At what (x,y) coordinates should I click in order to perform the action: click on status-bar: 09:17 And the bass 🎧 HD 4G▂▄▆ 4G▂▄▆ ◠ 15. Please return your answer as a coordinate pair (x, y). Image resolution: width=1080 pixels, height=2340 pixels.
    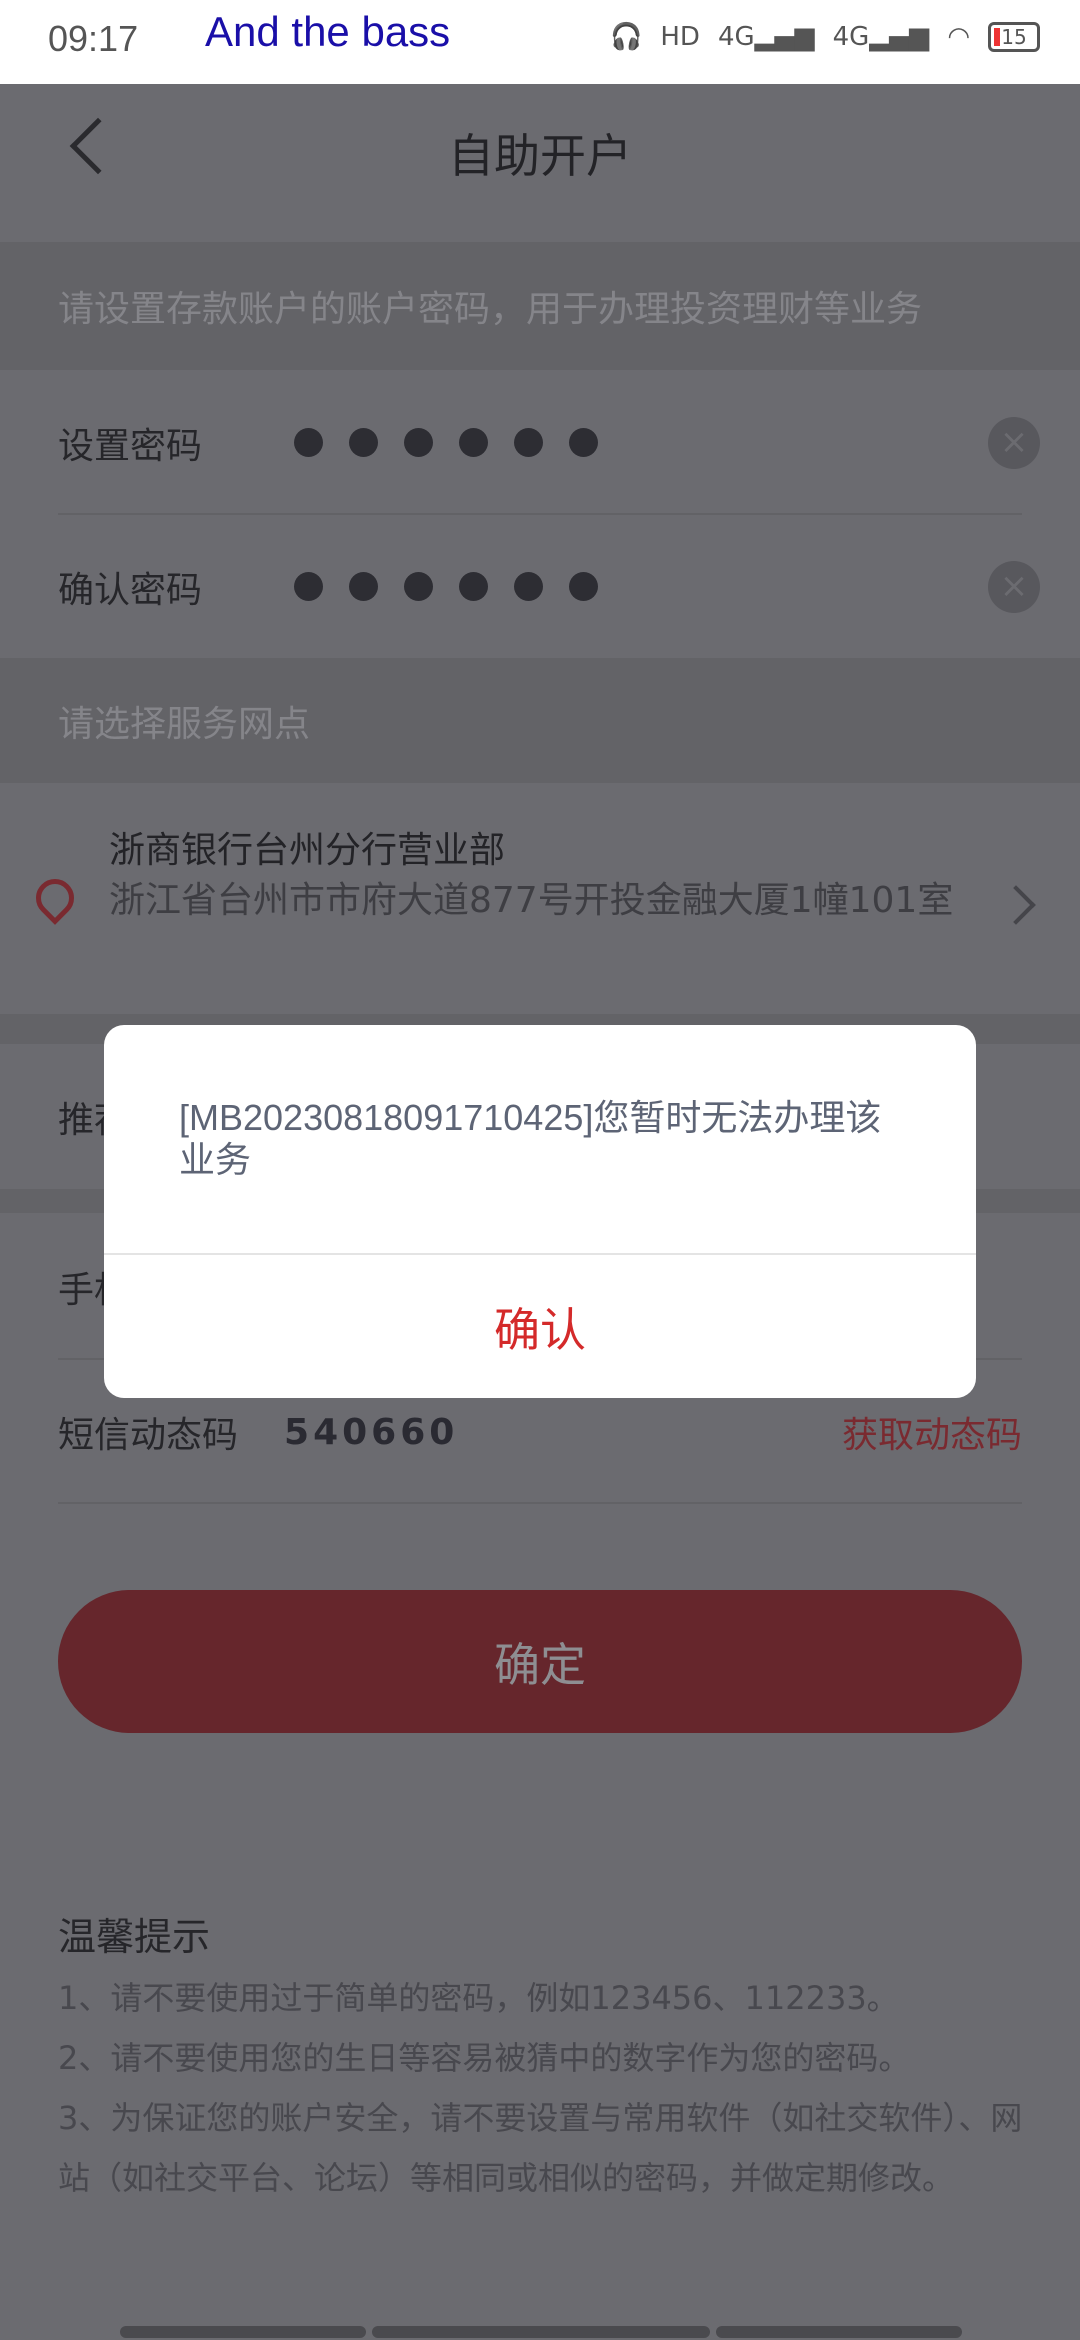
    Looking at the image, I should click on (540, 42).